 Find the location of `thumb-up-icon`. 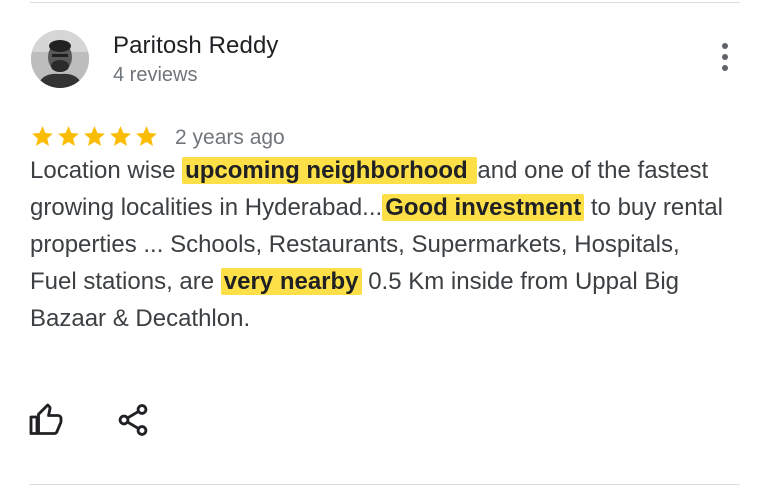

thumb-up-icon is located at coordinates (46, 419).